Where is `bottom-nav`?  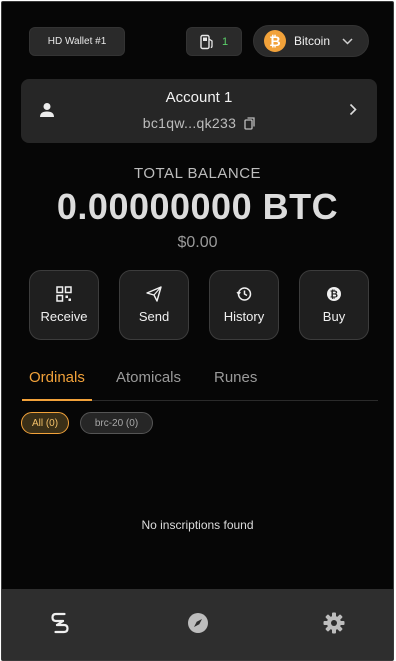 bottom-nav is located at coordinates (197, 624).